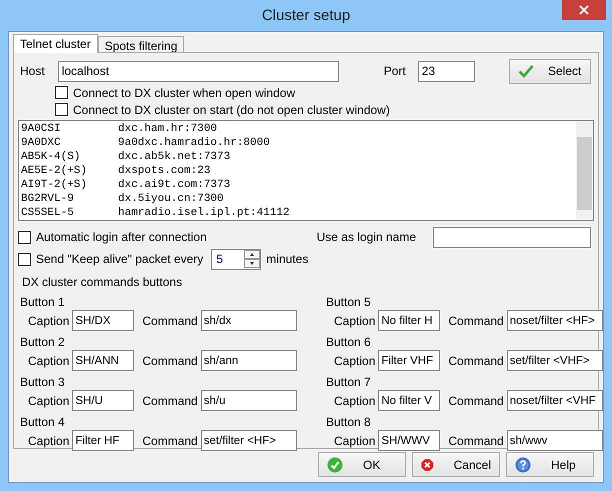 This screenshot has height=491, width=612. Describe the element at coordinates (349, 382) in the screenshot. I see `button-group-title: Button 7` at that location.